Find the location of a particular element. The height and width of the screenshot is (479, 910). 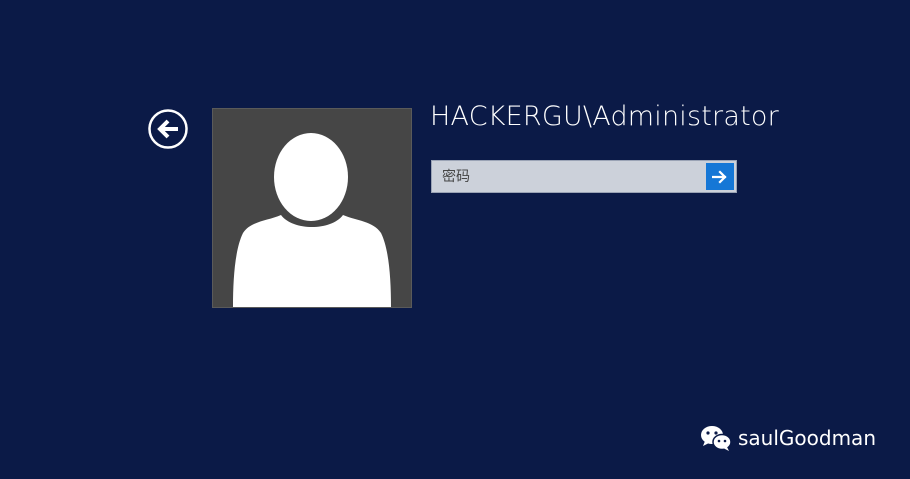

user-silhouette-icon is located at coordinates (312, 220).